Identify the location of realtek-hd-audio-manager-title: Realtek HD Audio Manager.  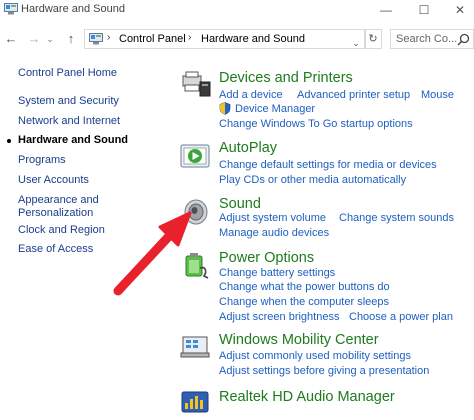
(307, 397).